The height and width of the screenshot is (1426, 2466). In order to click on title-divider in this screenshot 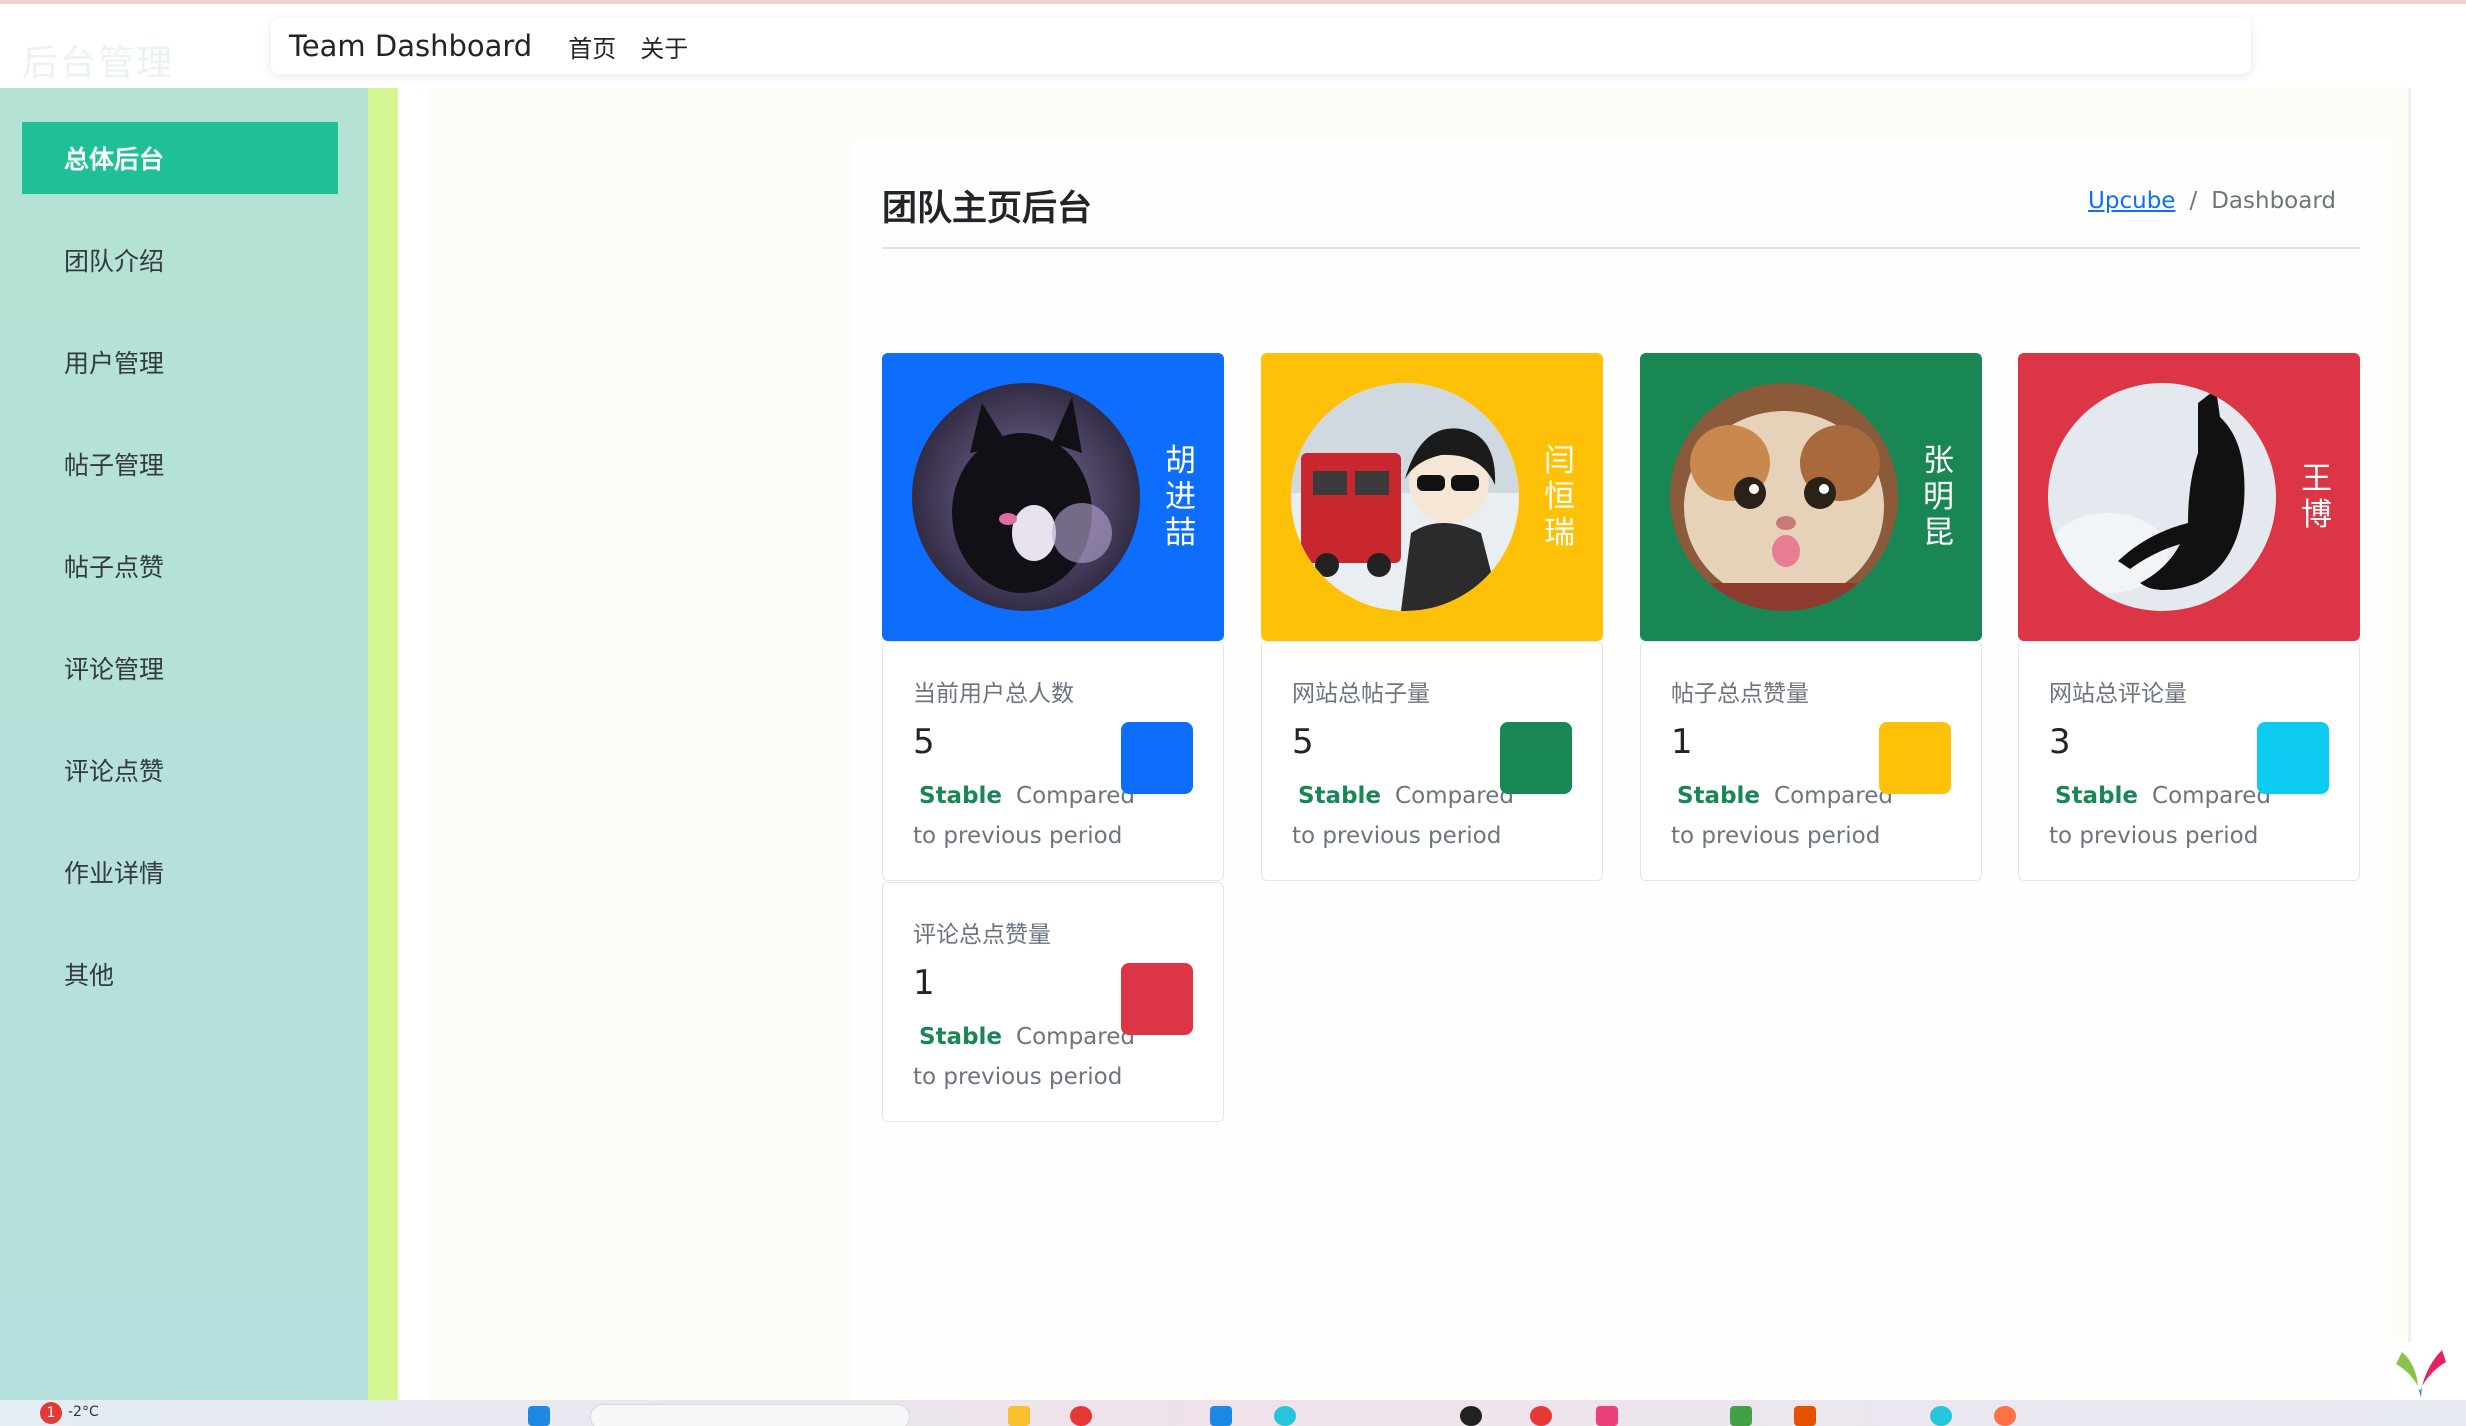, I will do `click(1621, 248)`.